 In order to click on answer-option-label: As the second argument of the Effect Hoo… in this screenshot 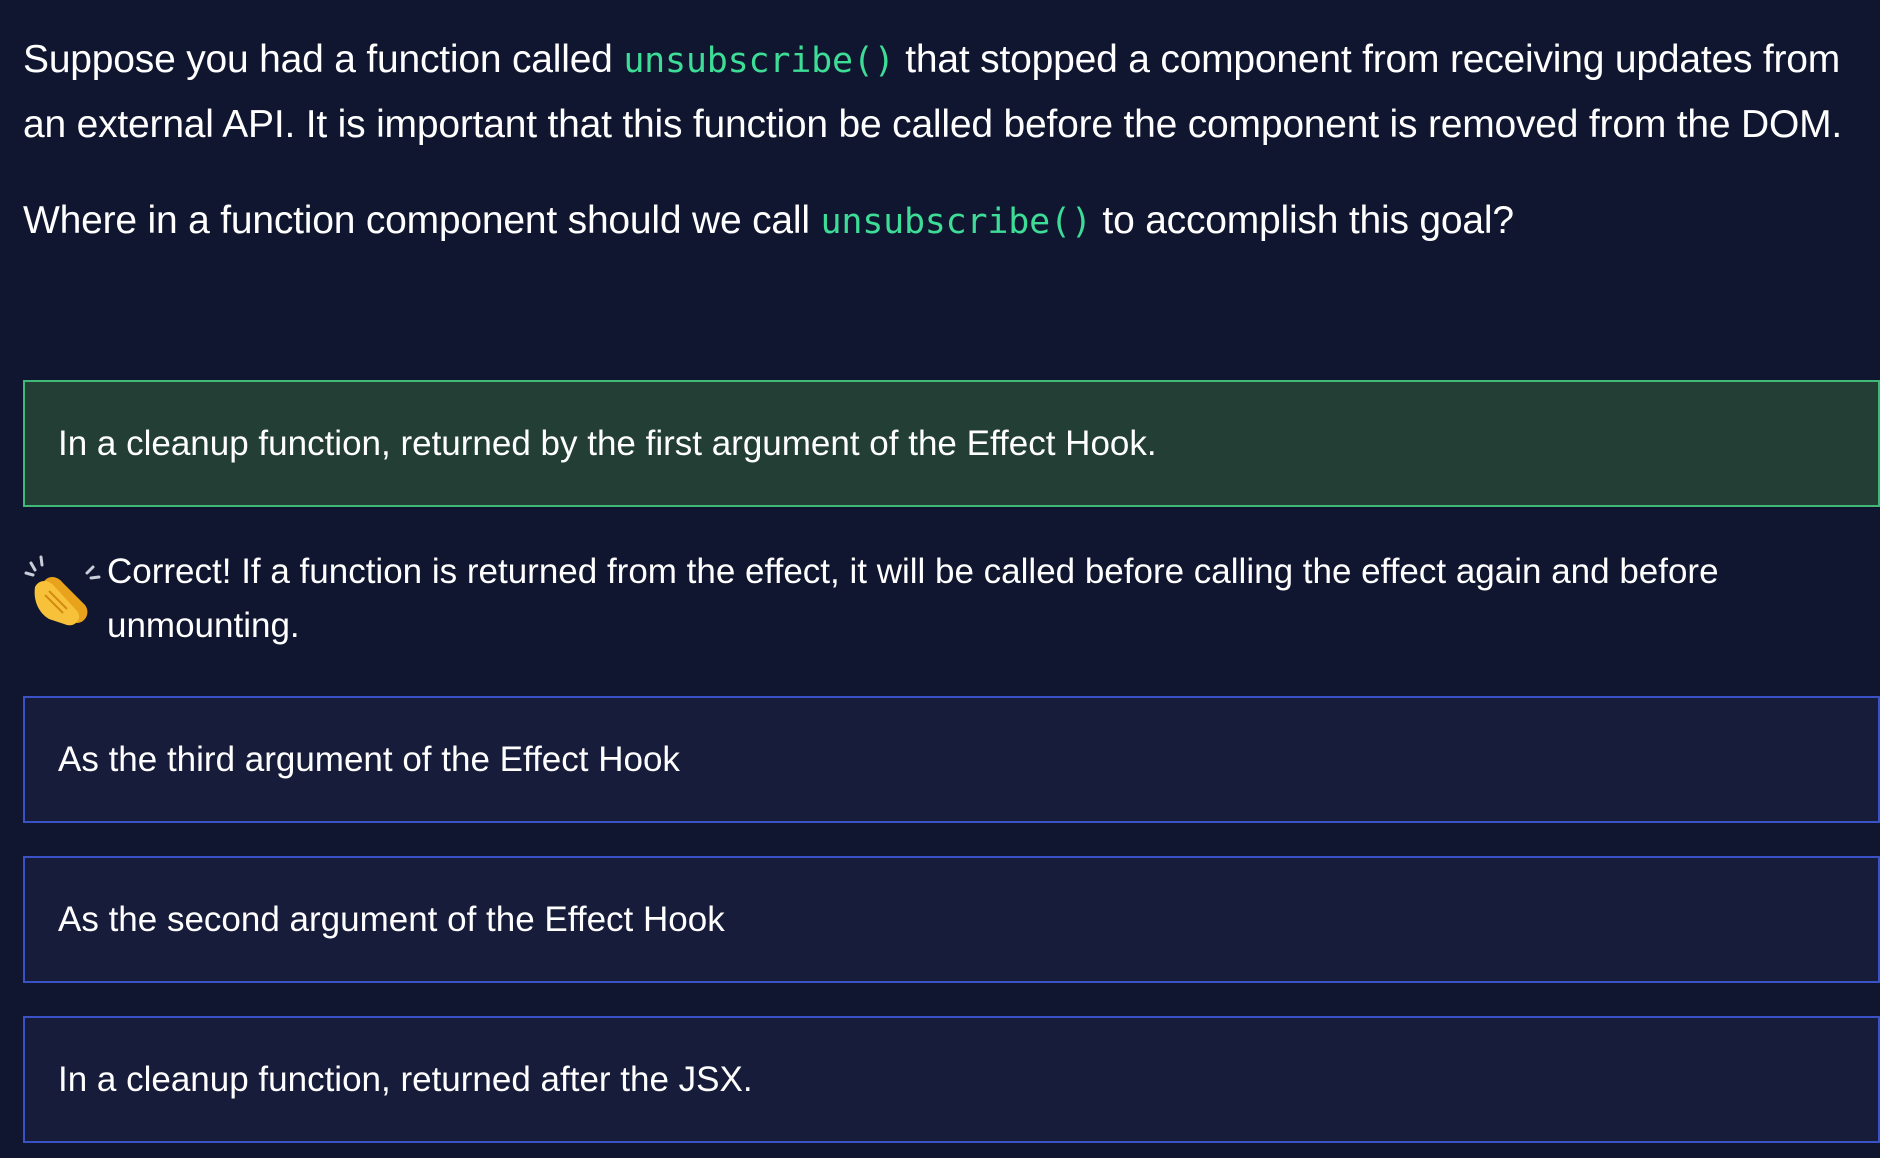, I will do `click(391, 919)`.